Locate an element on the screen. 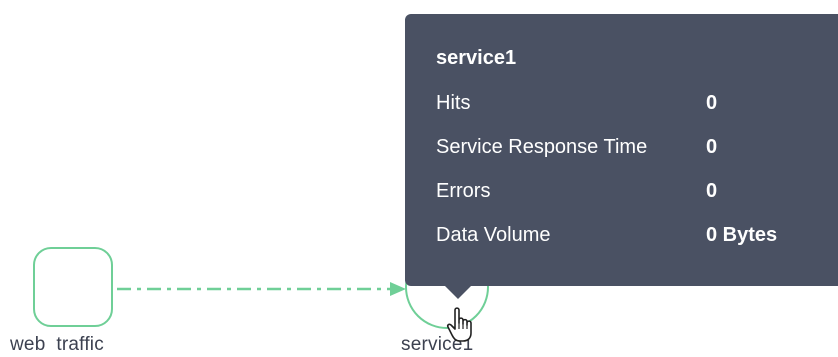 The width and height of the screenshot is (838, 357). metric-value: 0 Bytes is located at coordinates (742, 235).